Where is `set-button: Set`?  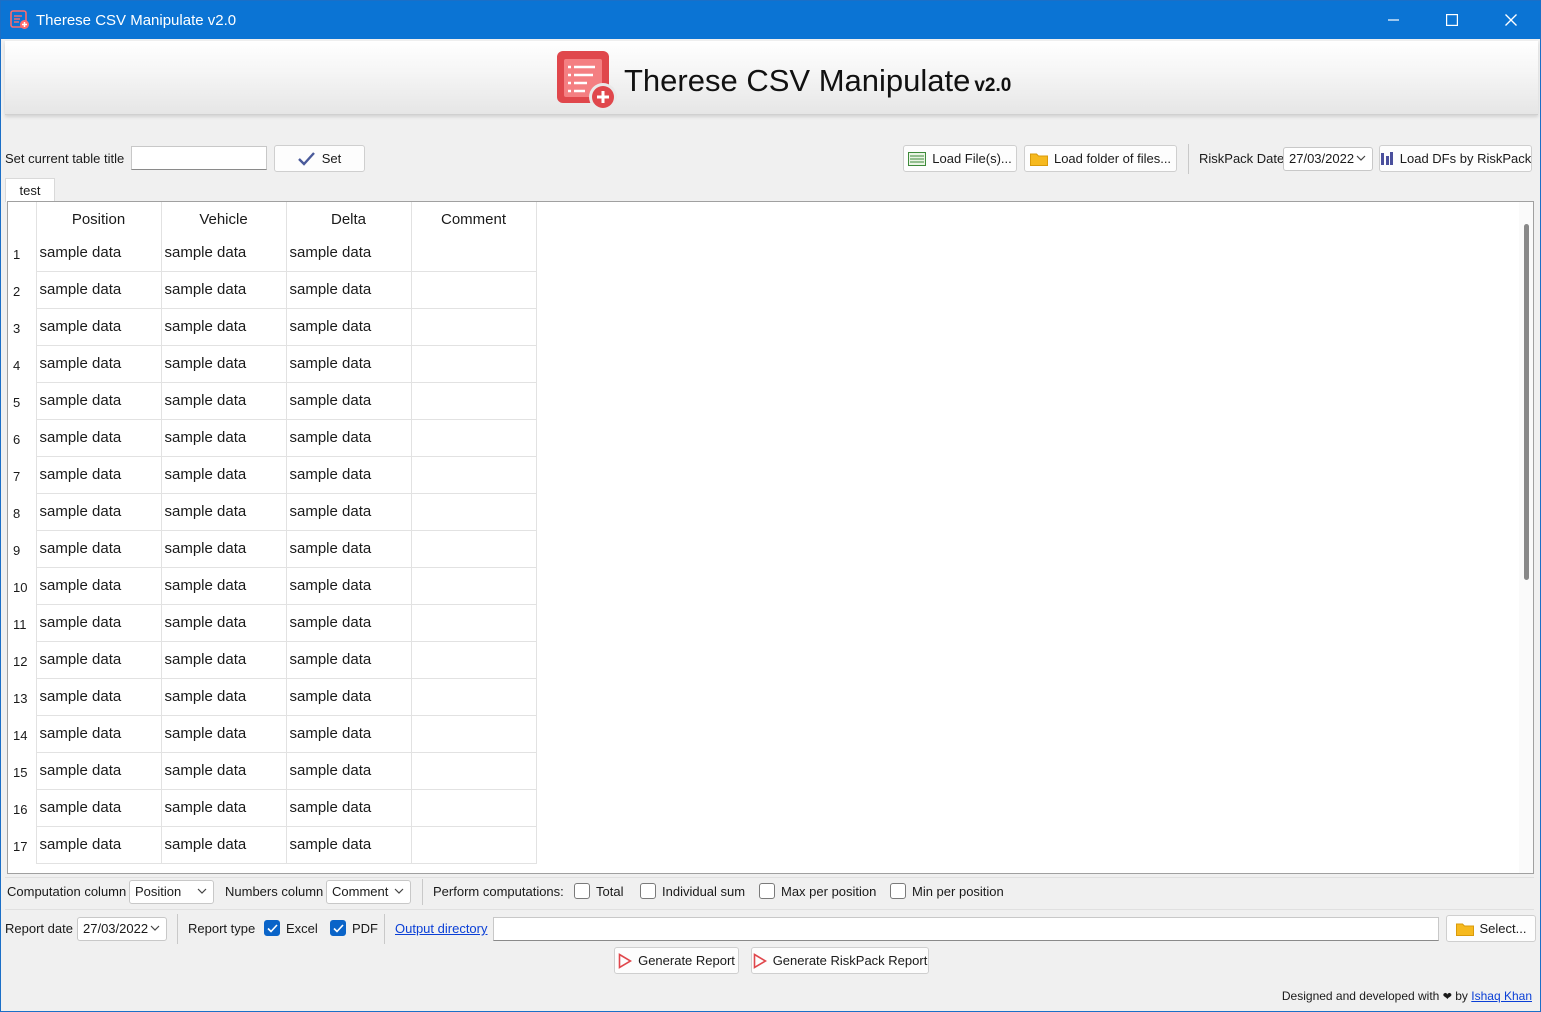 set-button: Set is located at coordinates (319, 158).